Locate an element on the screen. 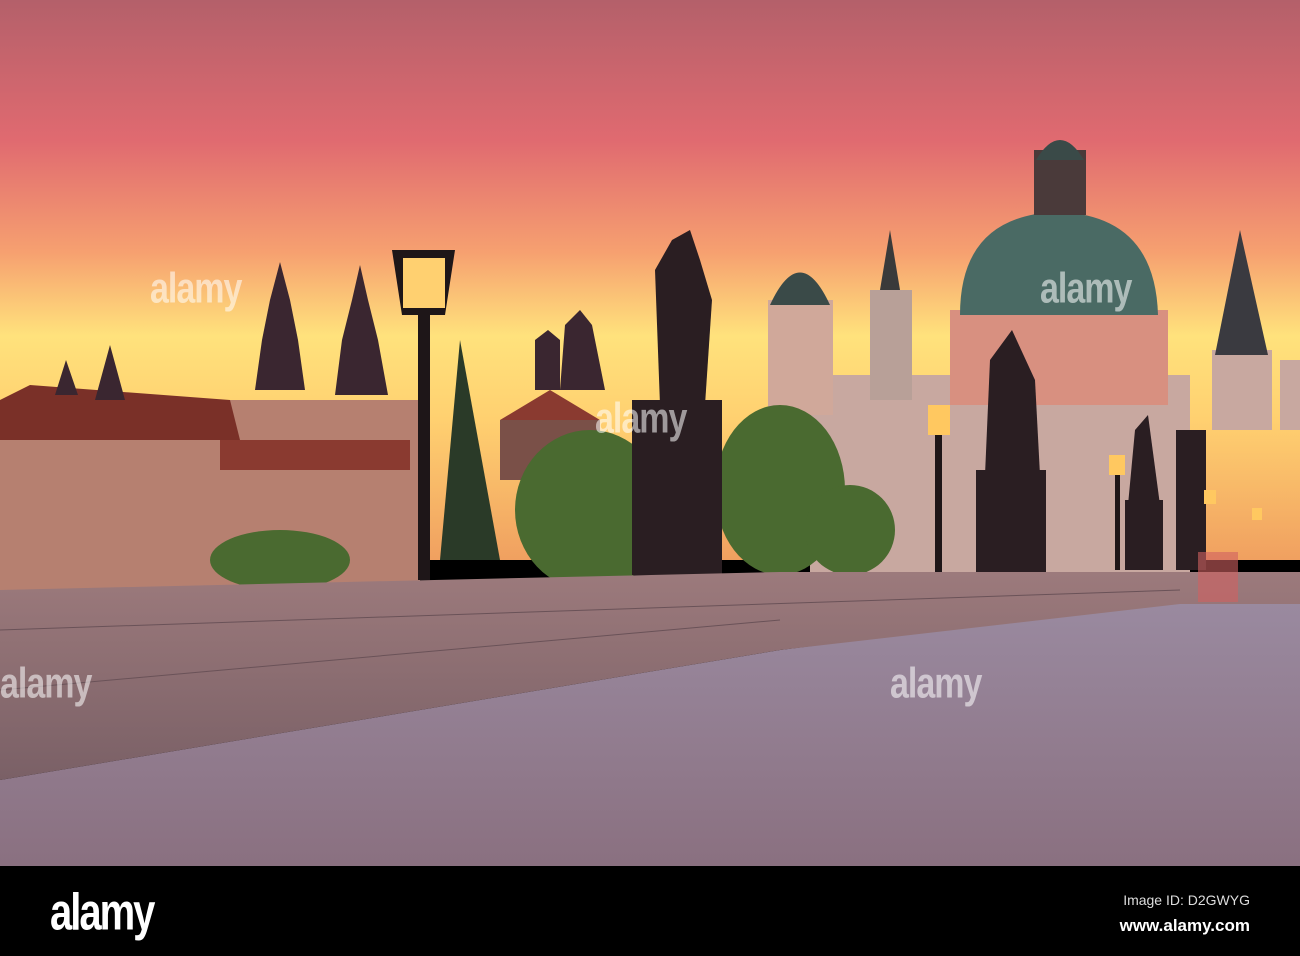  alamy-logo: alamy is located at coordinates (102, 913).